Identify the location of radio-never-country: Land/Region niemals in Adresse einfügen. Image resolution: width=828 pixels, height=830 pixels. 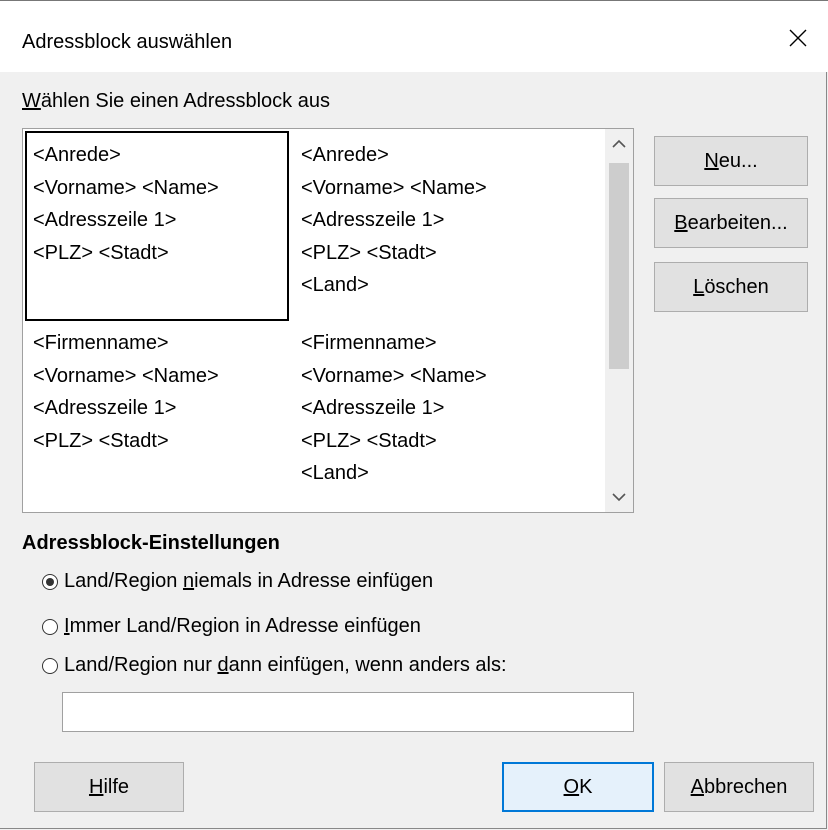
(237, 581).